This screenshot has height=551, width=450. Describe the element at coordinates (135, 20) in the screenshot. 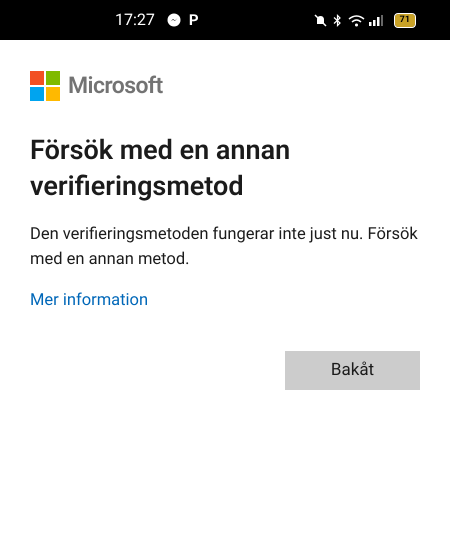

I see `status-time: 17:27` at that location.